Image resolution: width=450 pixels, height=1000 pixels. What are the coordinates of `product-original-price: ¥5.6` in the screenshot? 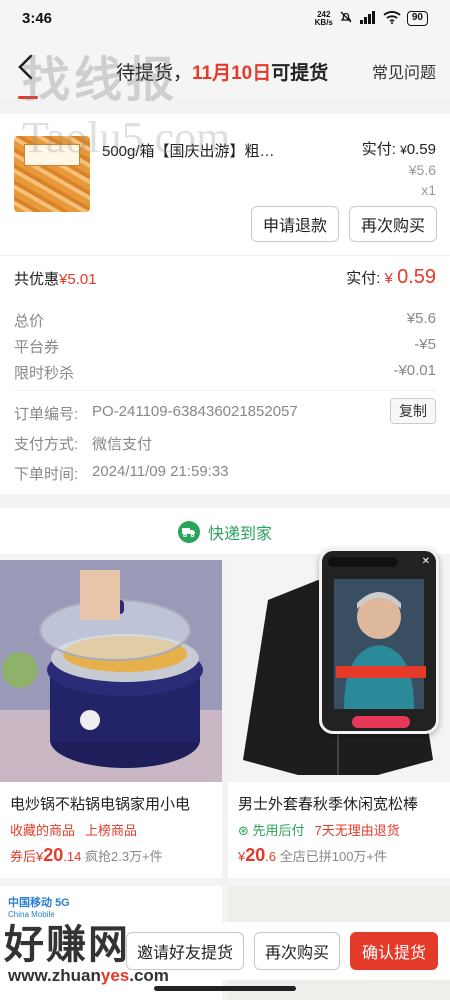 It's located at (422, 170).